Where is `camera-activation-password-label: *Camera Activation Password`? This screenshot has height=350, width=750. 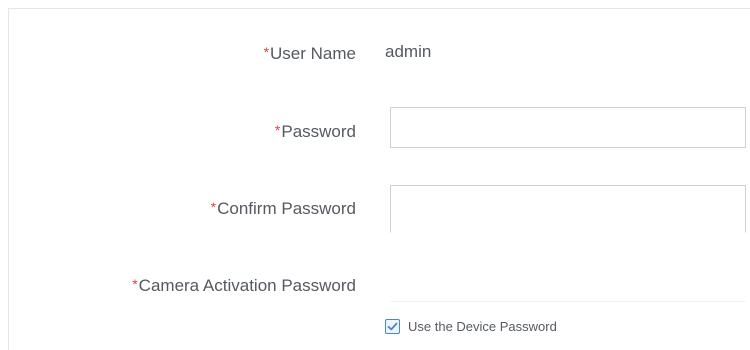
camera-activation-password-label: *Camera Activation Password is located at coordinates (244, 285).